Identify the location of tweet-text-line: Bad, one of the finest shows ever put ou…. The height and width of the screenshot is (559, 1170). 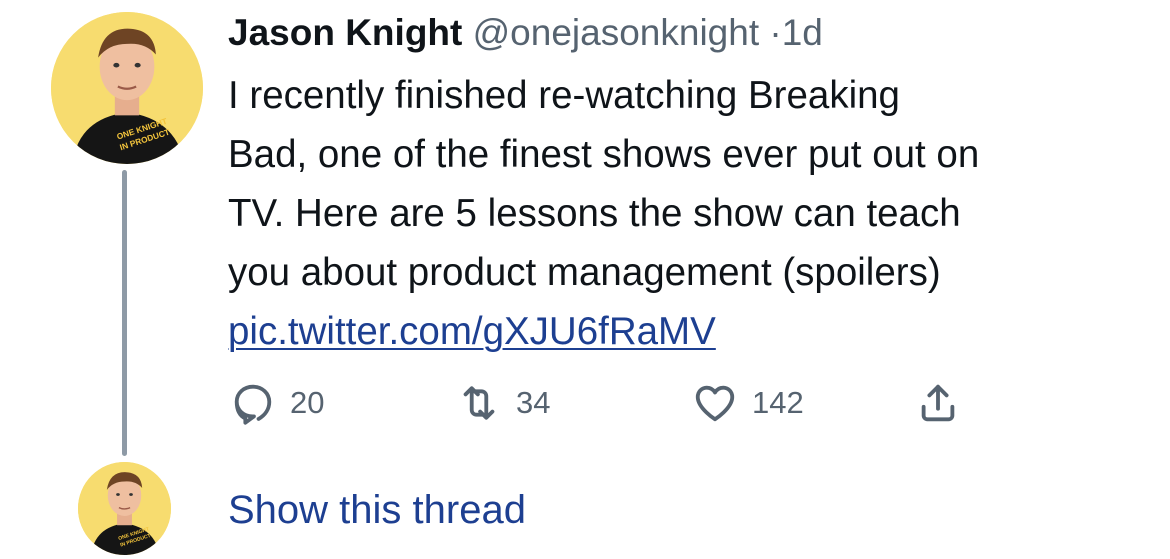
(604, 154).